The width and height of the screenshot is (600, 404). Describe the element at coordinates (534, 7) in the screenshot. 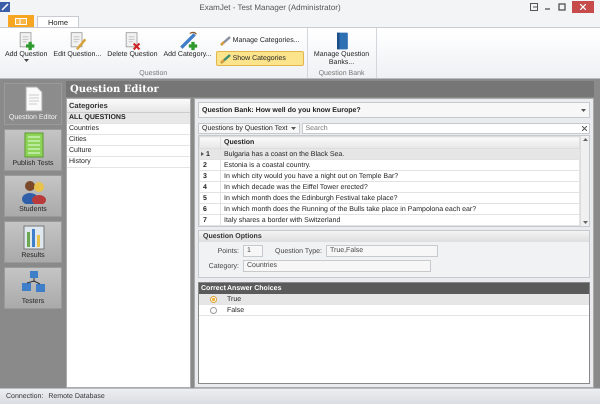

I see `window-icon` at that location.